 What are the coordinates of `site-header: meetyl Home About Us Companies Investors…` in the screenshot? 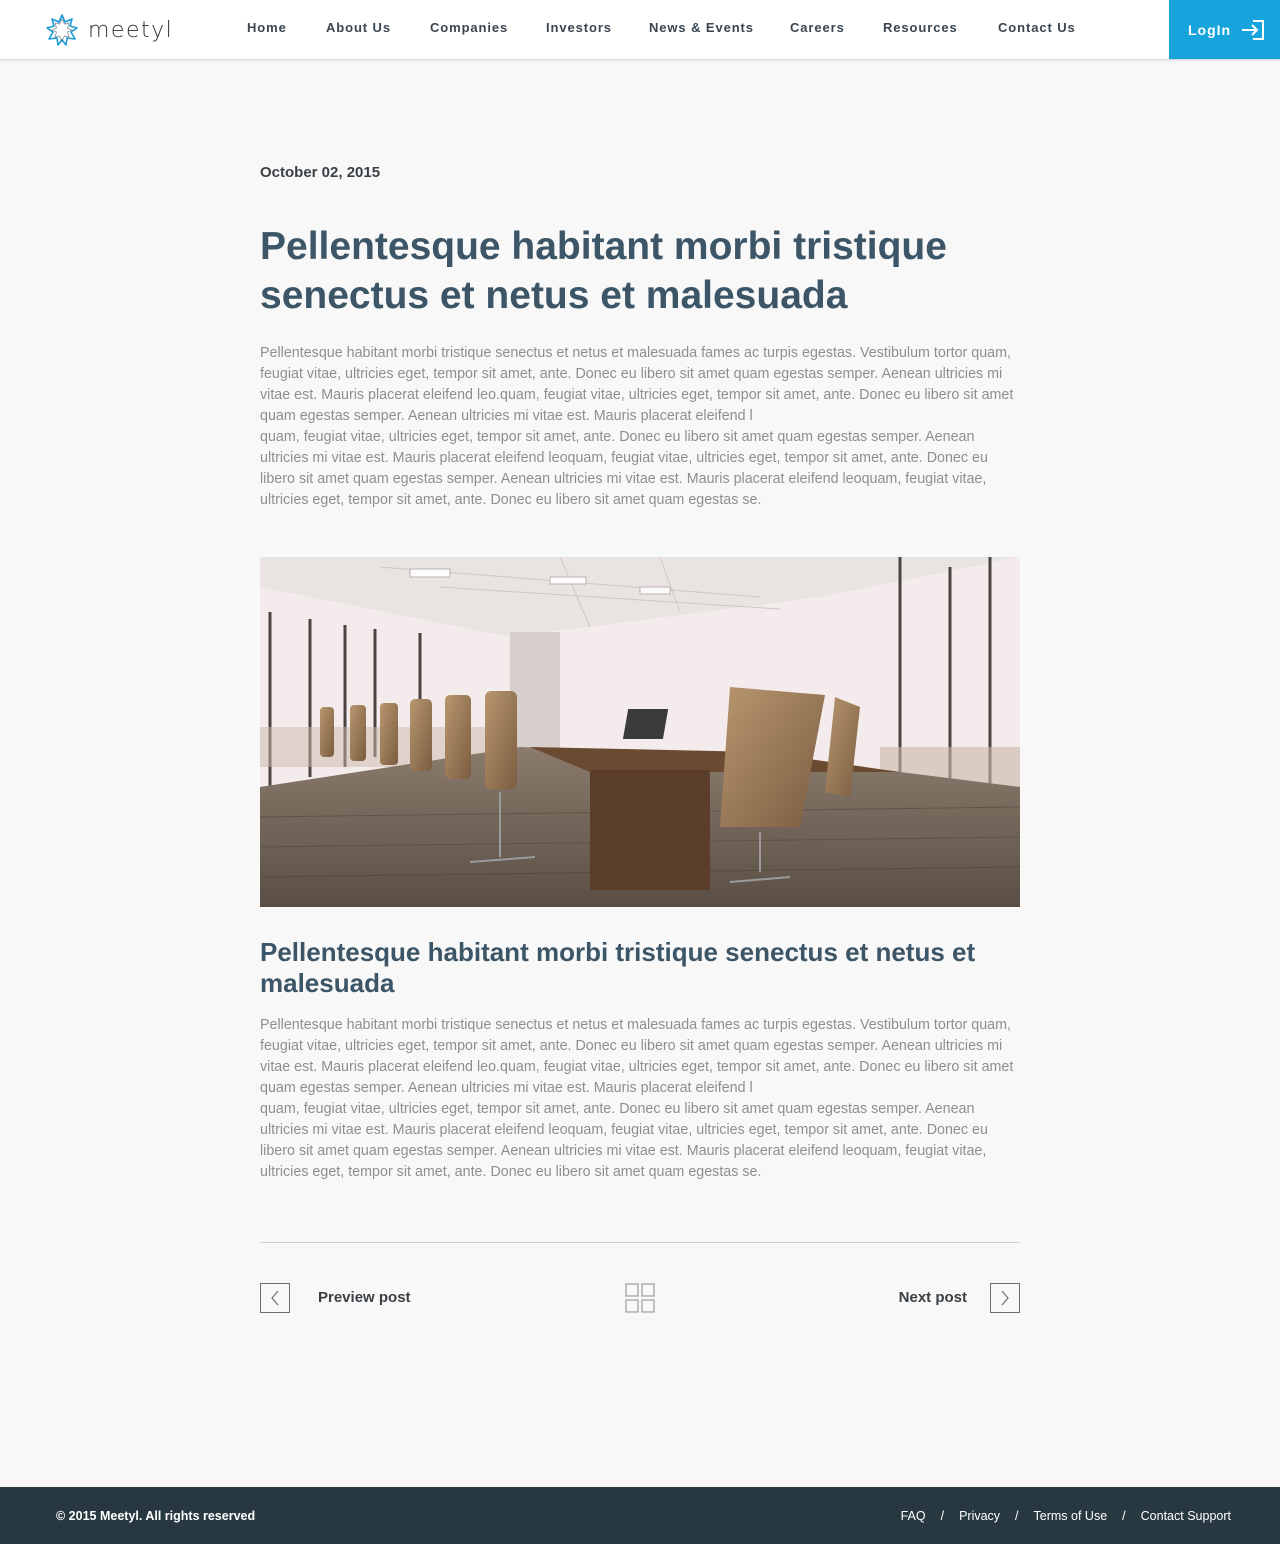 It's located at (640, 30).